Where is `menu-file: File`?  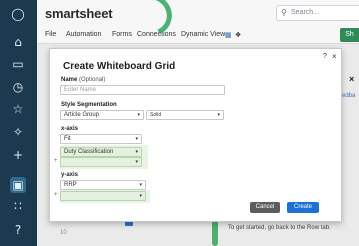 menu-file: File is located at coordinates (50, 34).